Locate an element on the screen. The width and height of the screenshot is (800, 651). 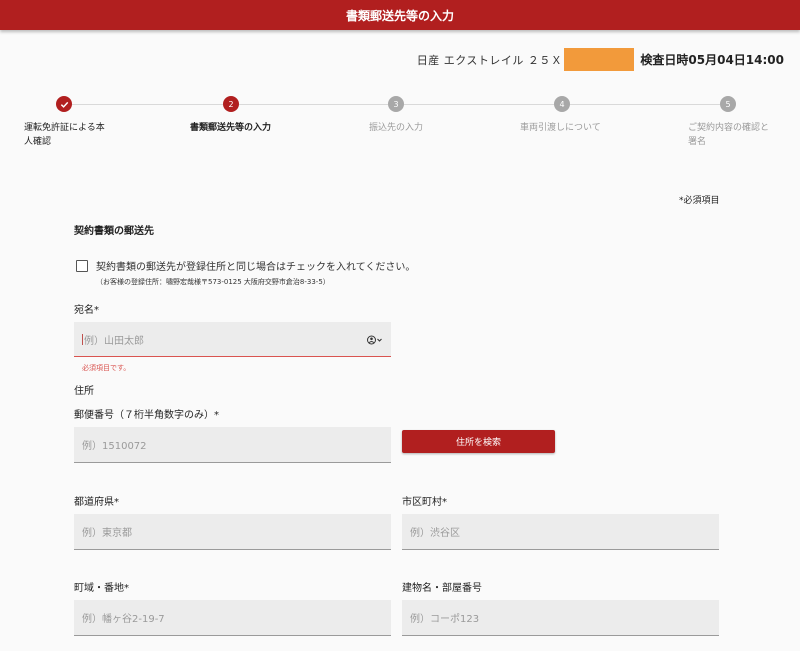
addressee-label: 宛名* is located at coordinates (86, 310).